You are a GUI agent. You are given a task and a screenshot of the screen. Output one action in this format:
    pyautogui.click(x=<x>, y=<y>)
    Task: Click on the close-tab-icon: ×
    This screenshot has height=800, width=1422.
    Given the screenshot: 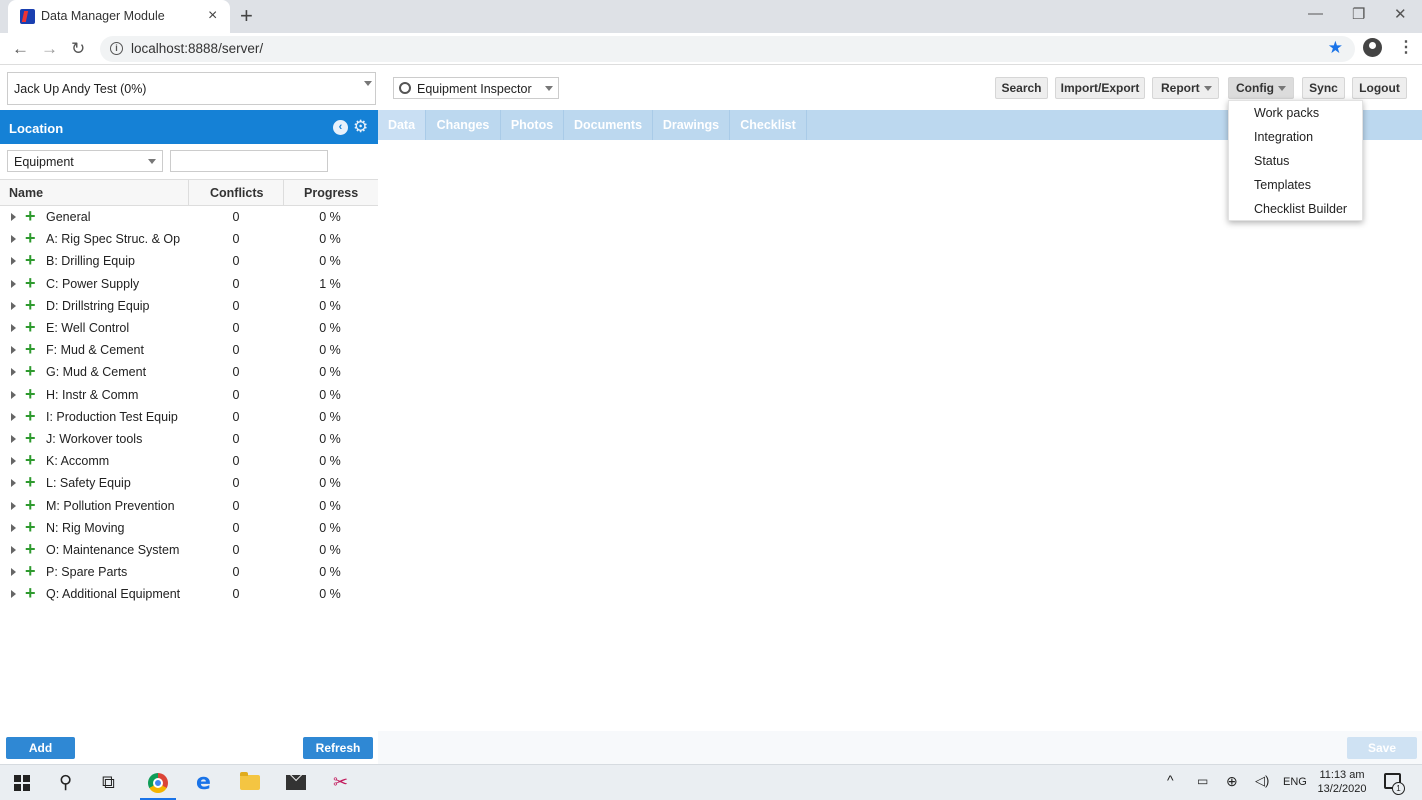 What is the action you would take?
    pyautogui.click(x=212, y=16)
    